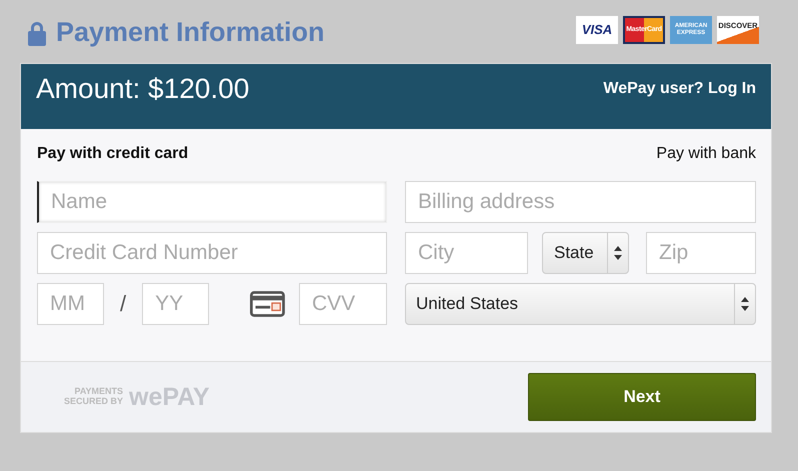  What do you see at coordinates (580, 202) in the screenshot?
I see `billing-address-field: Billing address` at bounding box center [580, 202].